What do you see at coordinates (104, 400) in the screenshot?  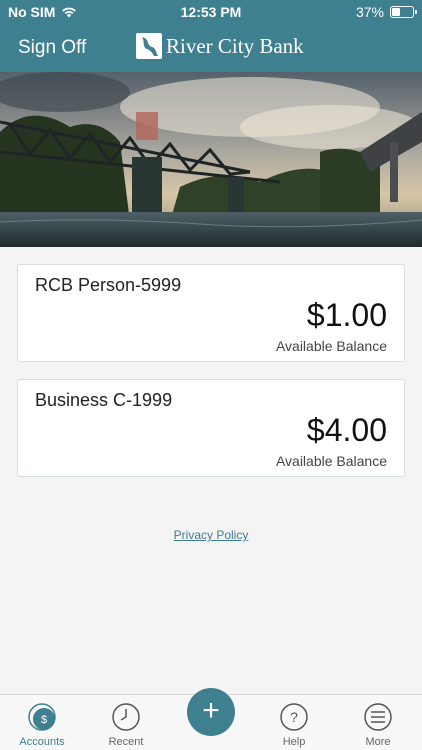 I see `account-name: Business C-1999` at bounding box center [104, 400].